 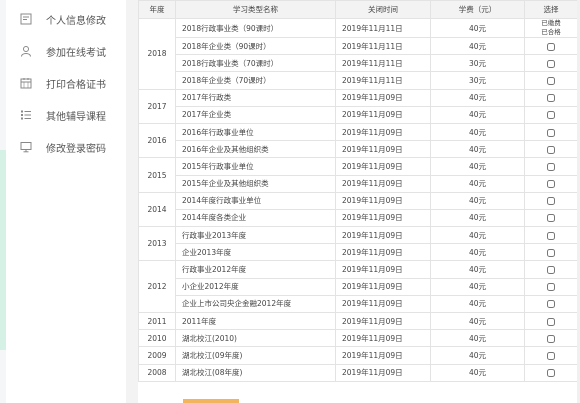 What do you see at coordinates (255, 269) in the screenshot?
I see `course-name-cell: 行政事业2012年度` at bounding box center [255, 269].